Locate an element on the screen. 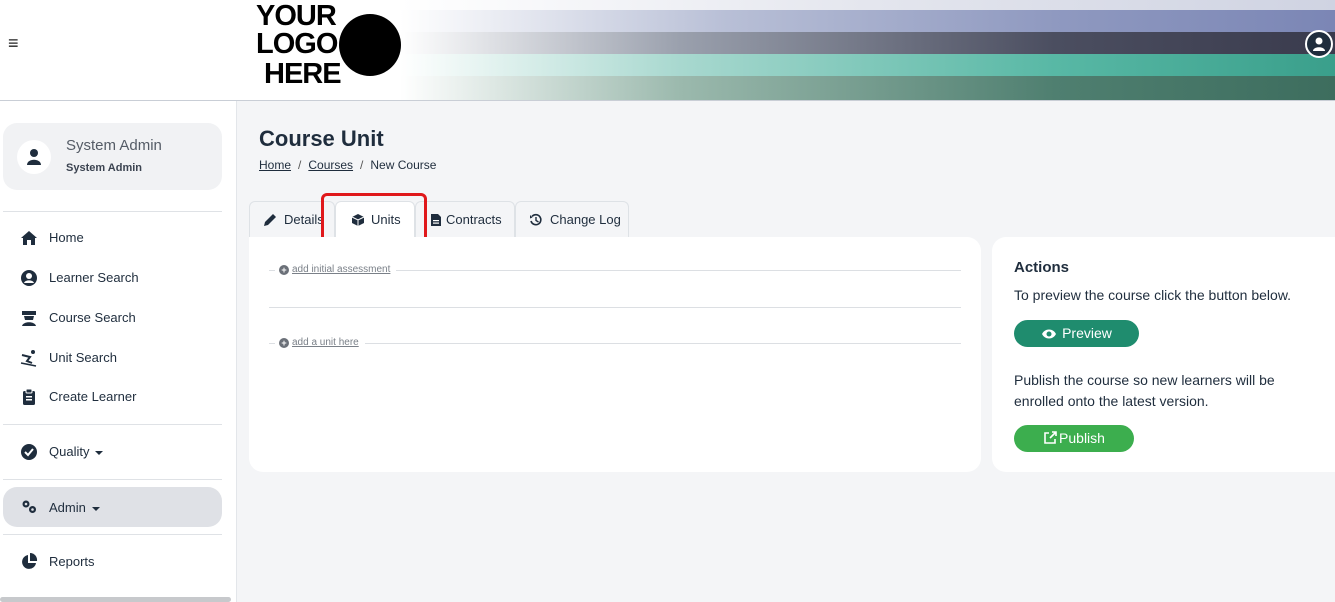  sidebar-item-create-learner: Create Learner is located at coordinates (112, 397).